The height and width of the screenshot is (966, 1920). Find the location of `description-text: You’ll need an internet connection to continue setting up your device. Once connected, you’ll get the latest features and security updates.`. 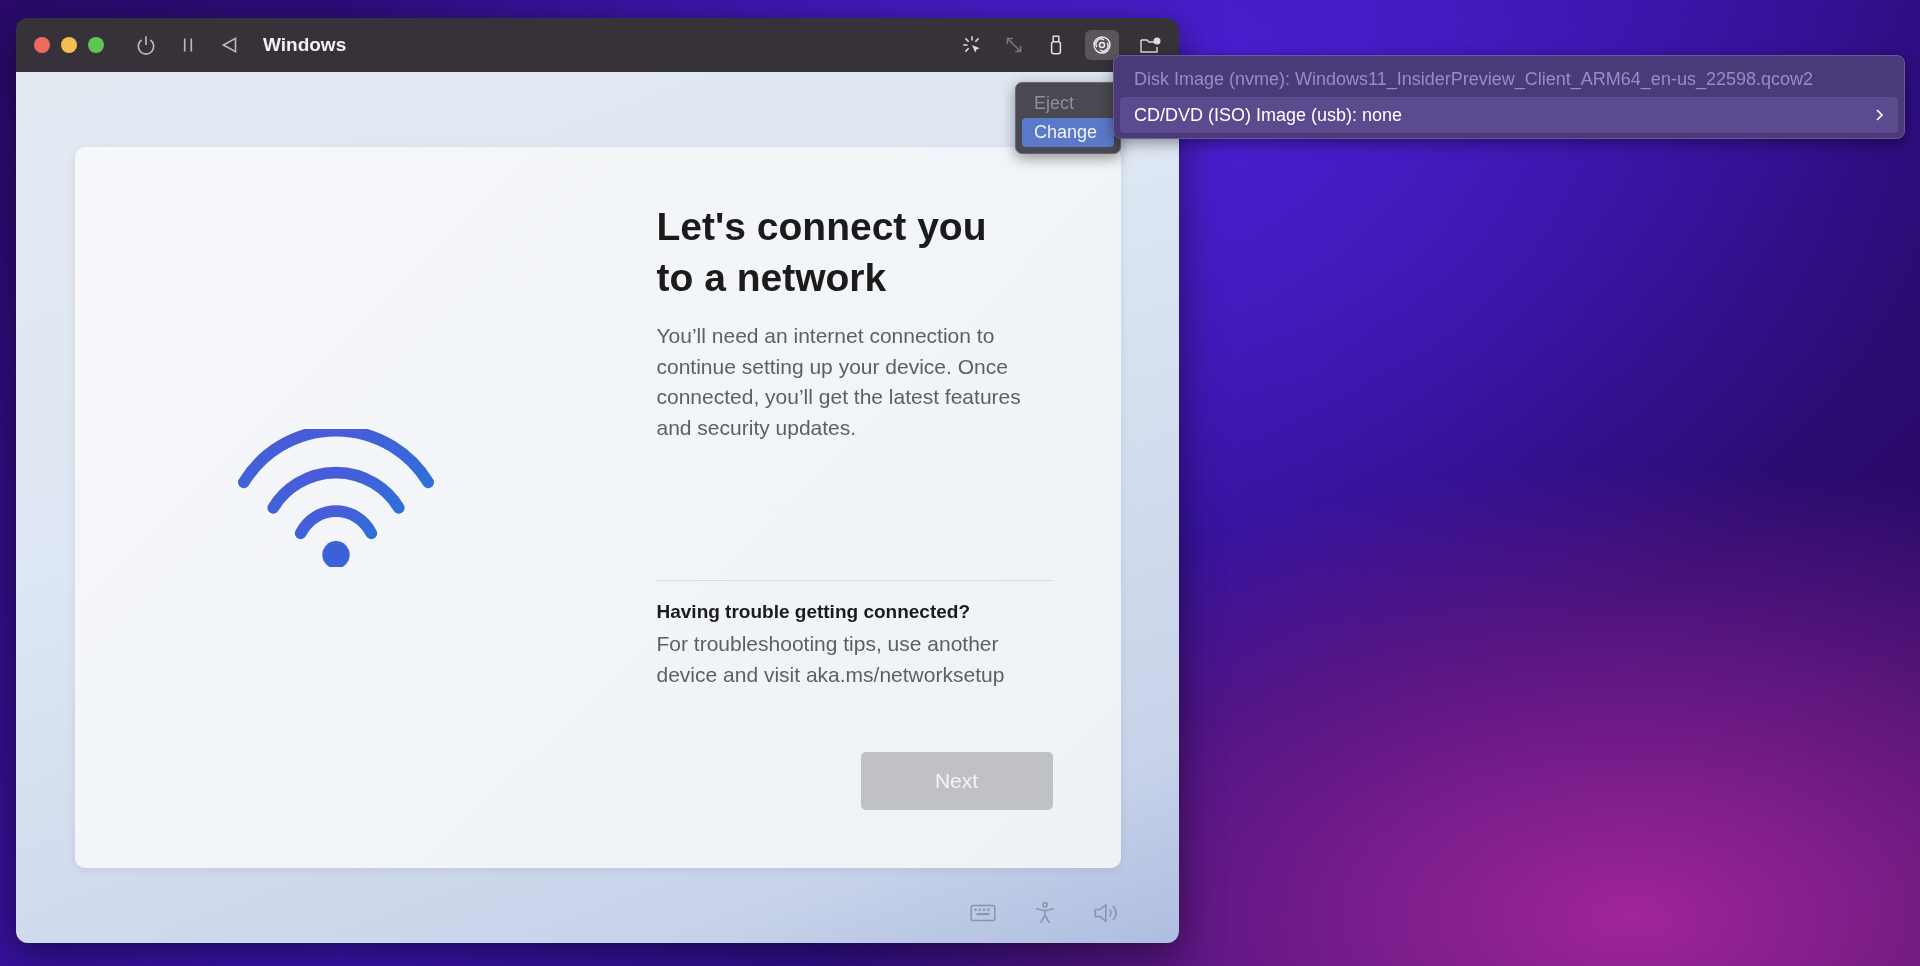

description-text: You’ll need an internet connection to continue setting up your device. Once connected, you’ll get the latest features and security updates. is located at coordinates (839, 382).